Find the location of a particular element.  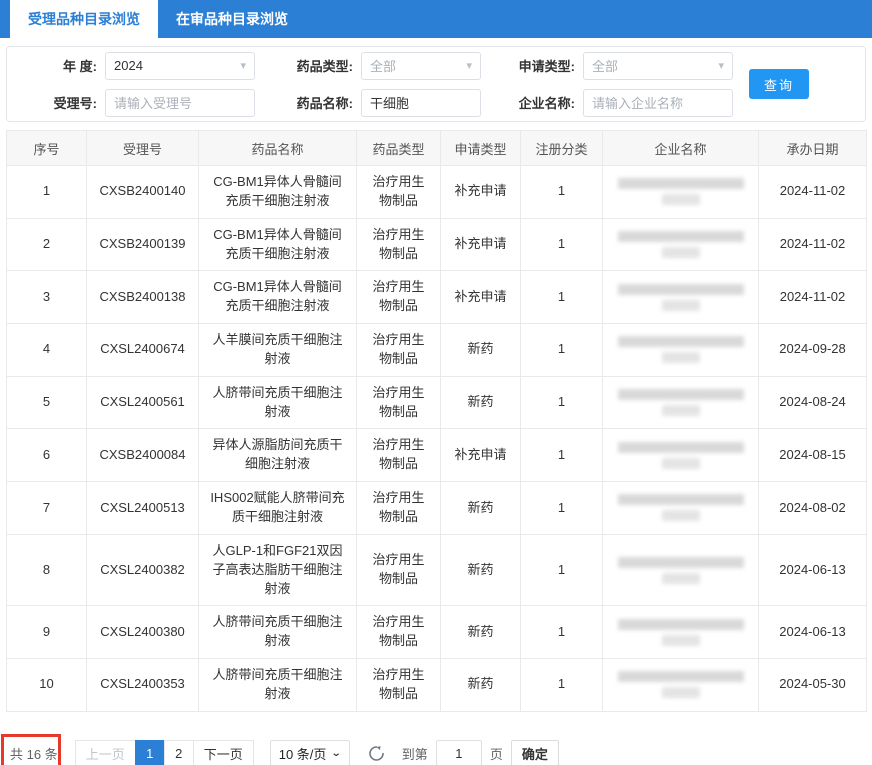

apply-type-select: 全部 ▾ is located at coordinates (658, 65).